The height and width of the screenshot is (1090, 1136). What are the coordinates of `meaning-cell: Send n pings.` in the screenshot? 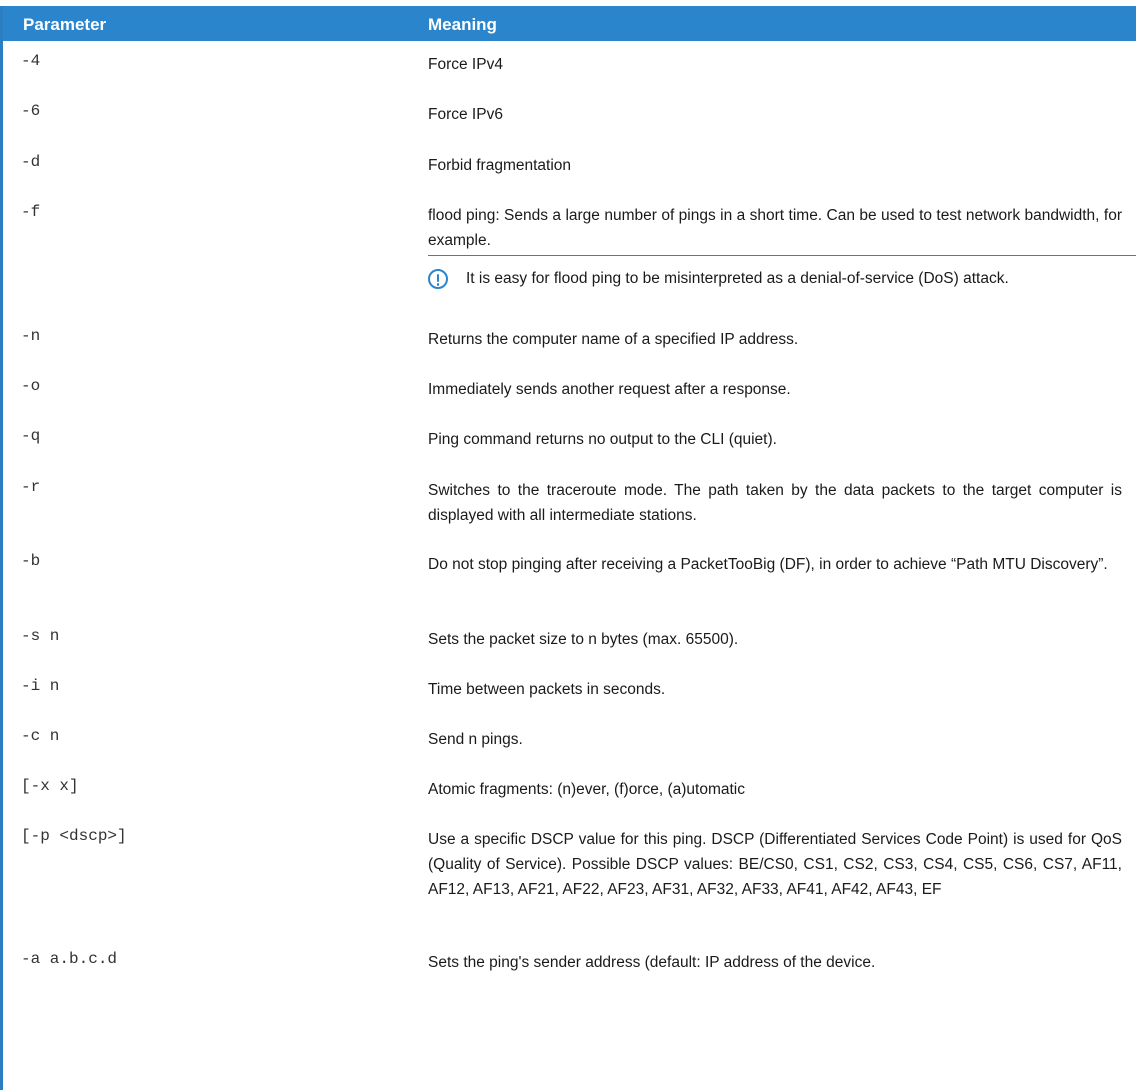 It's located at (475, 739).